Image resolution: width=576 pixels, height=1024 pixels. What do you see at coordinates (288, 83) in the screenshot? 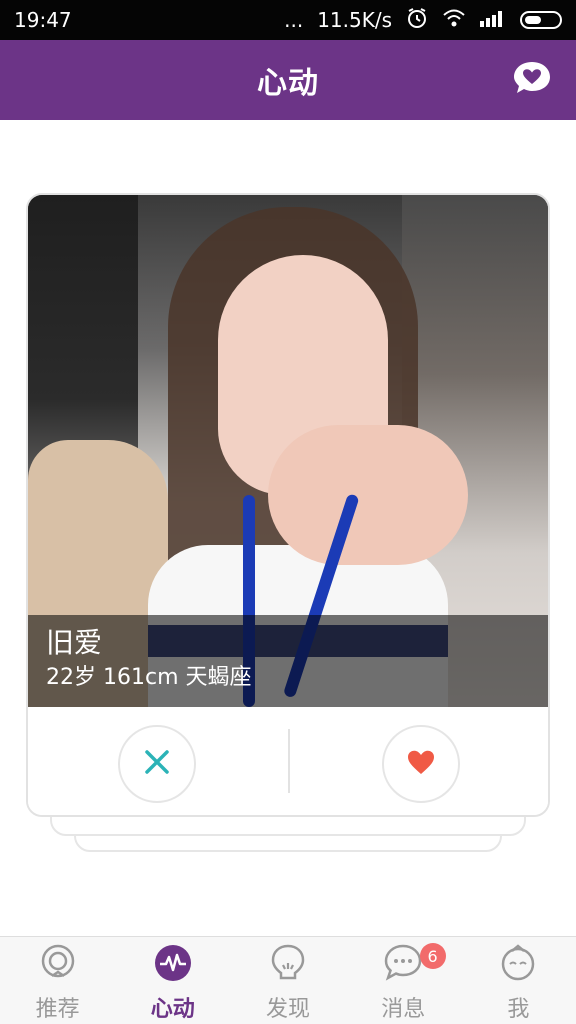
I see `page-title: 心动` at bounding box center [288, 83].